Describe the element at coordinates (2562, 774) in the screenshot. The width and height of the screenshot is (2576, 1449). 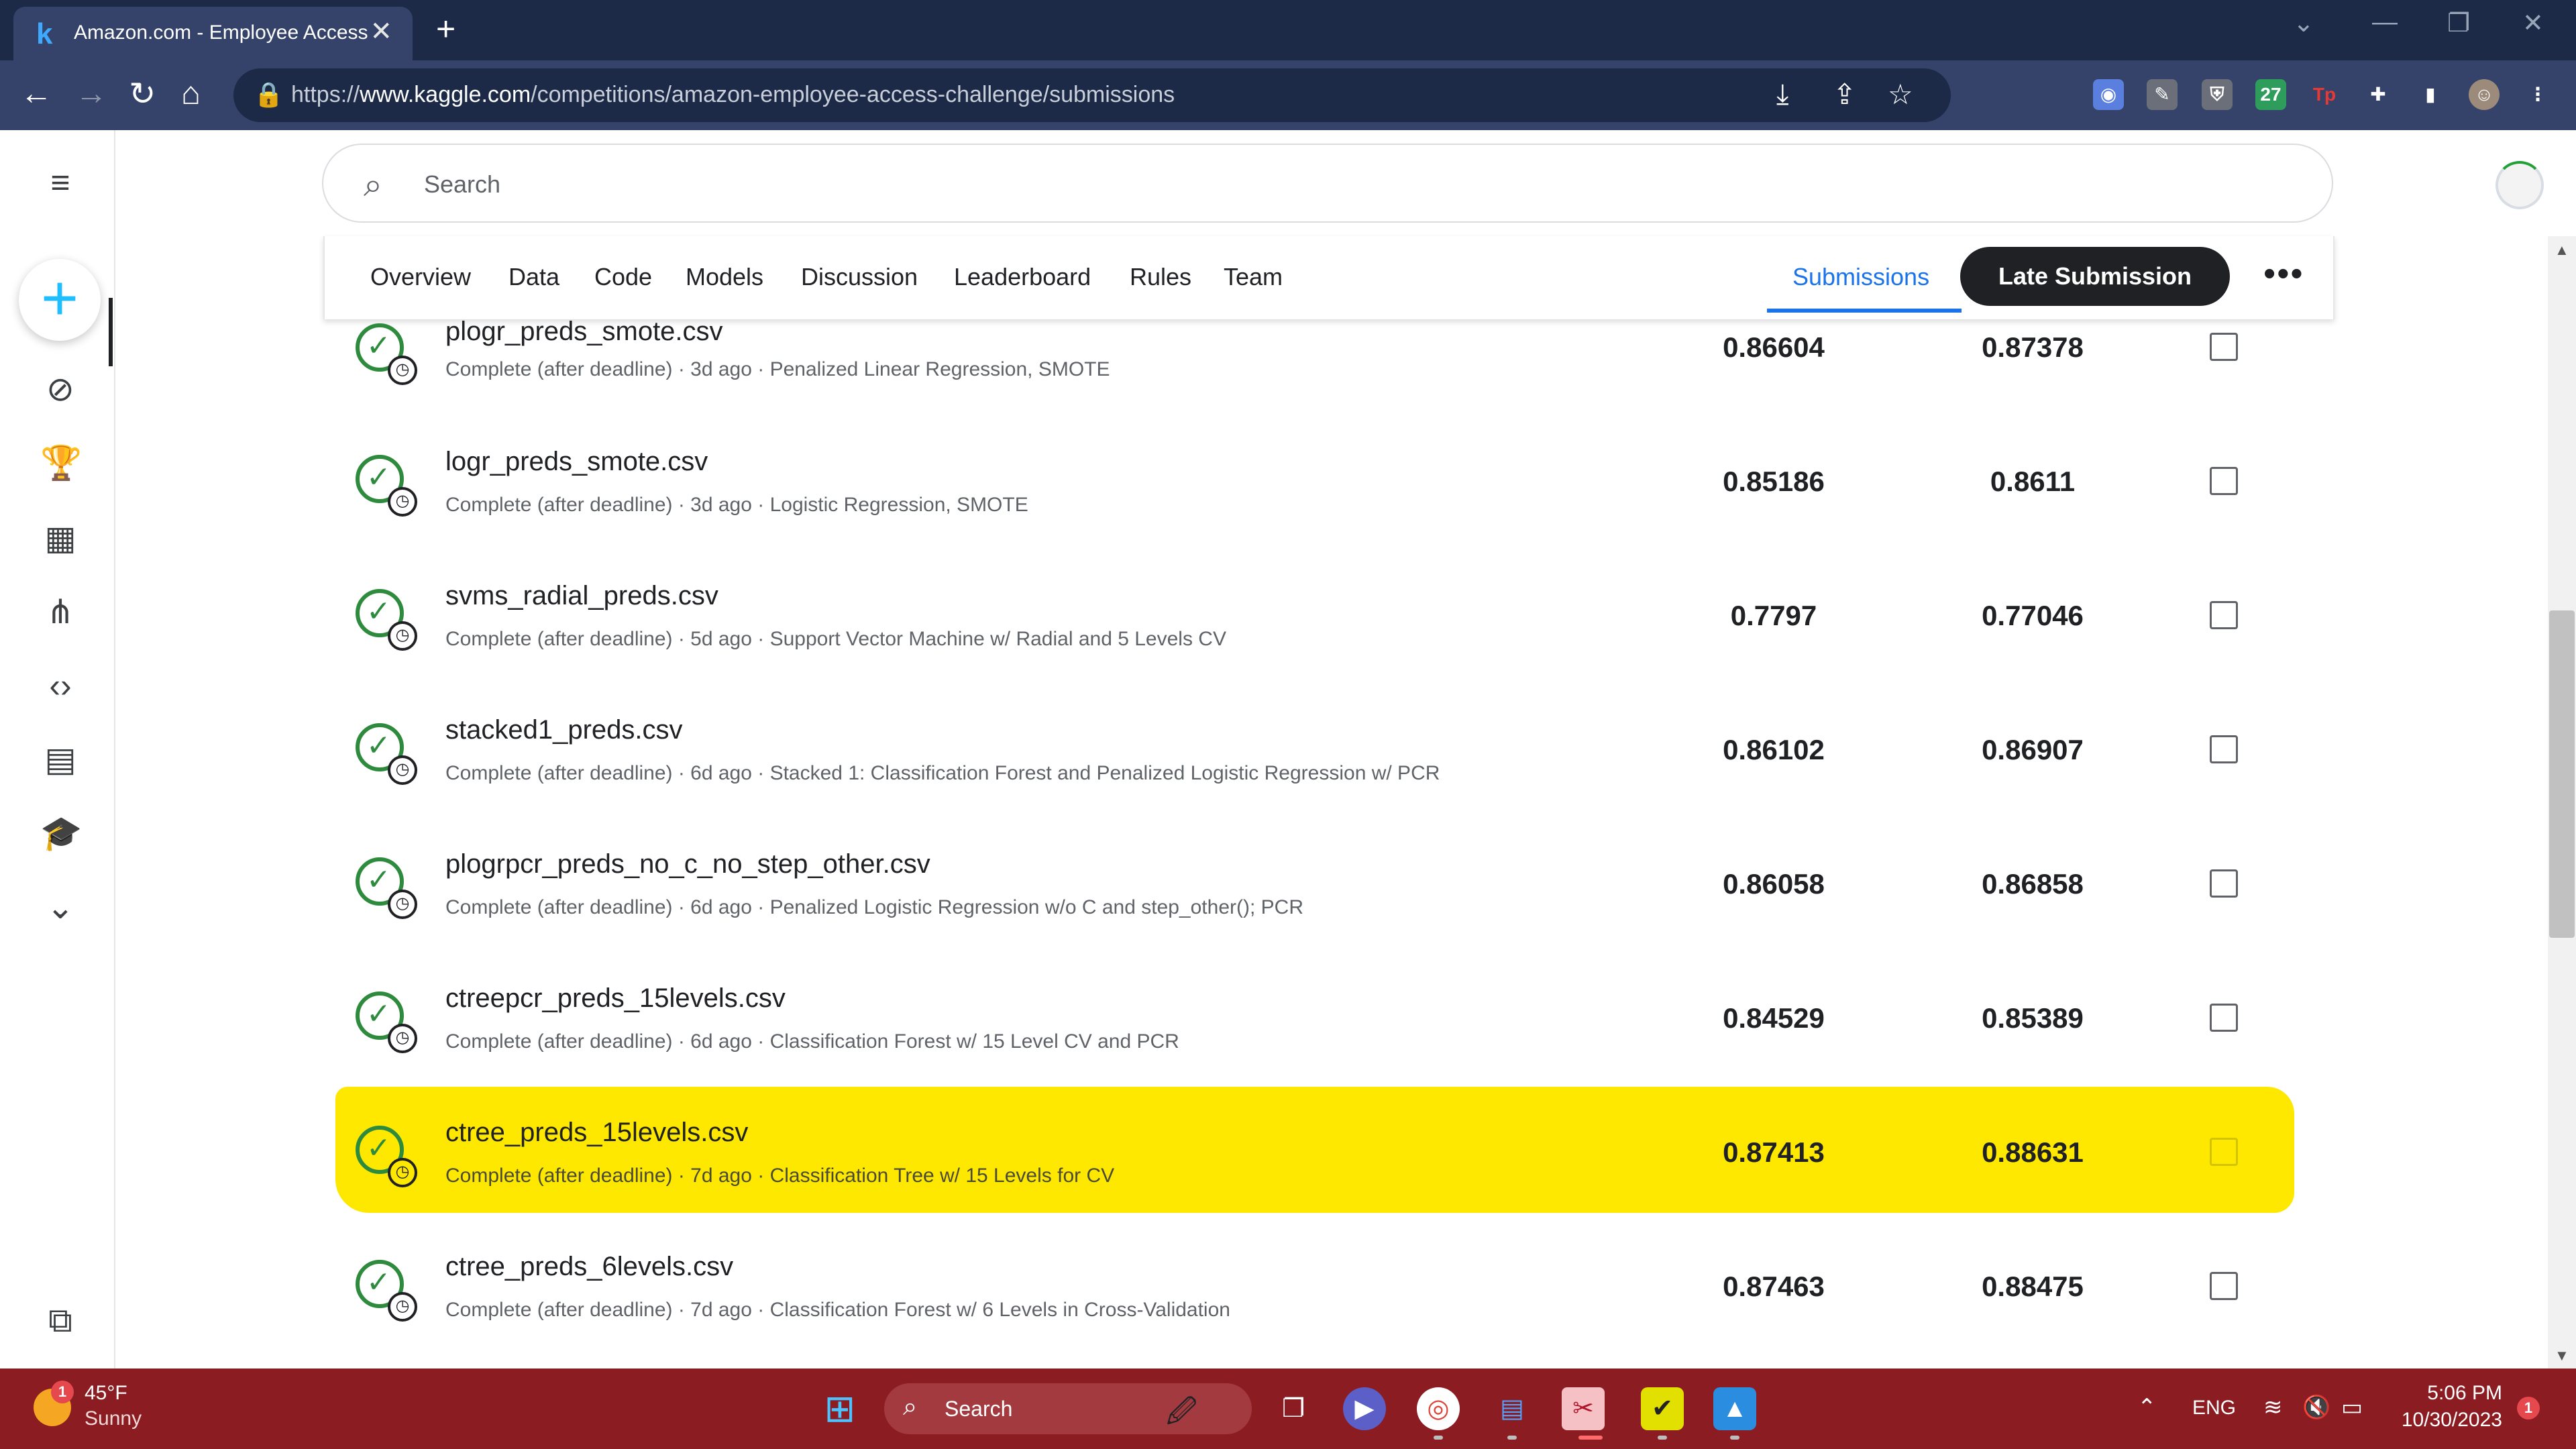
I see `page-scrollbar-thumb` at that location.